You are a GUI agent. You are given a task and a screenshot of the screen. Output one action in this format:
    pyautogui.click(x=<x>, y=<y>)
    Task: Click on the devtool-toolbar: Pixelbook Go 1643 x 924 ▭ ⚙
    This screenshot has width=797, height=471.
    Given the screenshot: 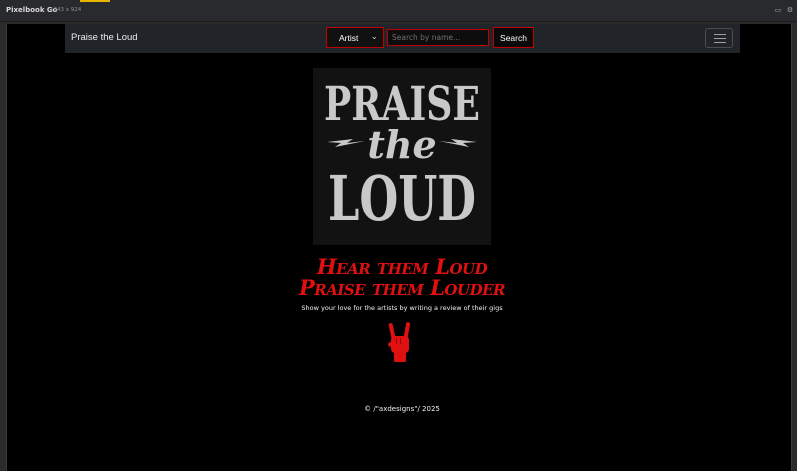 What is the action you would take?
    pyautogui.click(x=398, y=11)
    